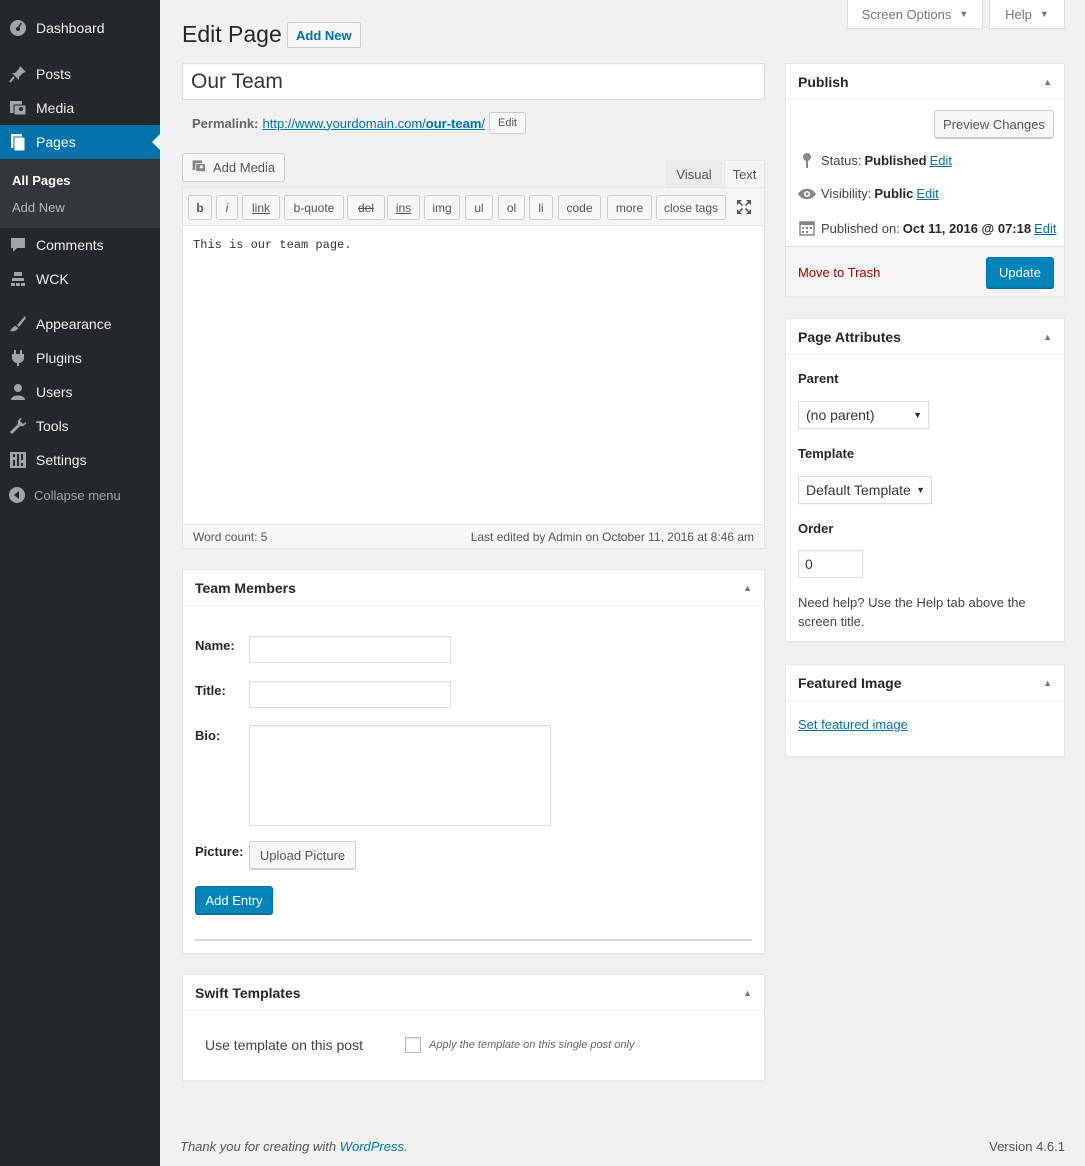 The image size is (1085, 1166). I want to click on apply-template-checkbox, so click(413, 1045).